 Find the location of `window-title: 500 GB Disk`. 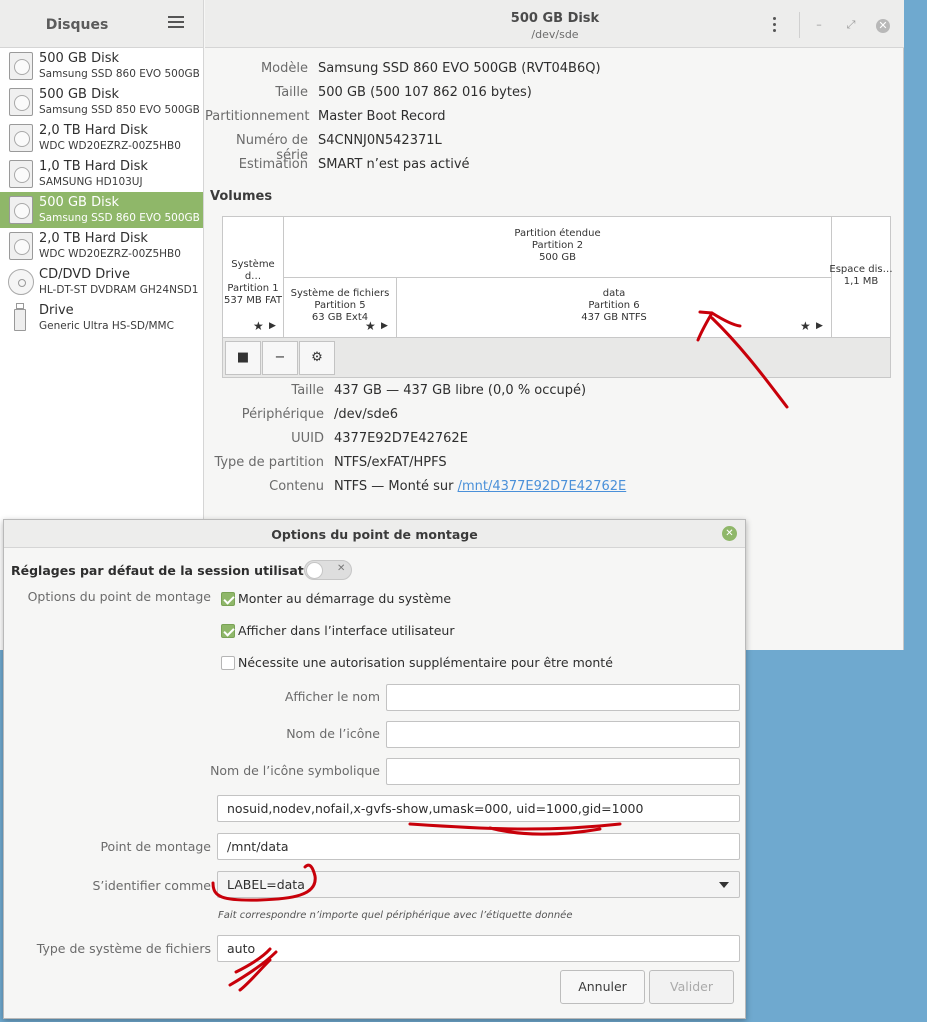

window-title: 500 GB Disk is located at coordinates (555, 18).